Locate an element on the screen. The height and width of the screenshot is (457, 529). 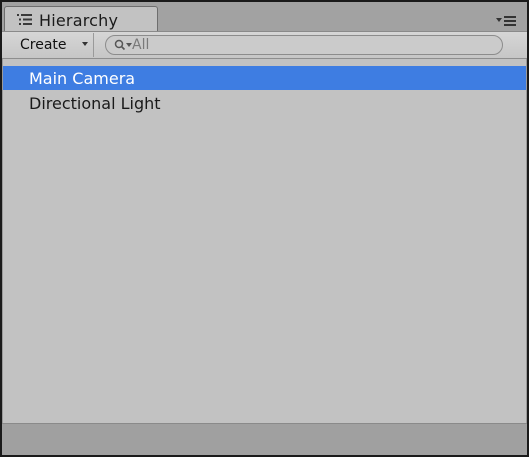
tab-strip: Hierarchy is located at coordinates (264, 17).